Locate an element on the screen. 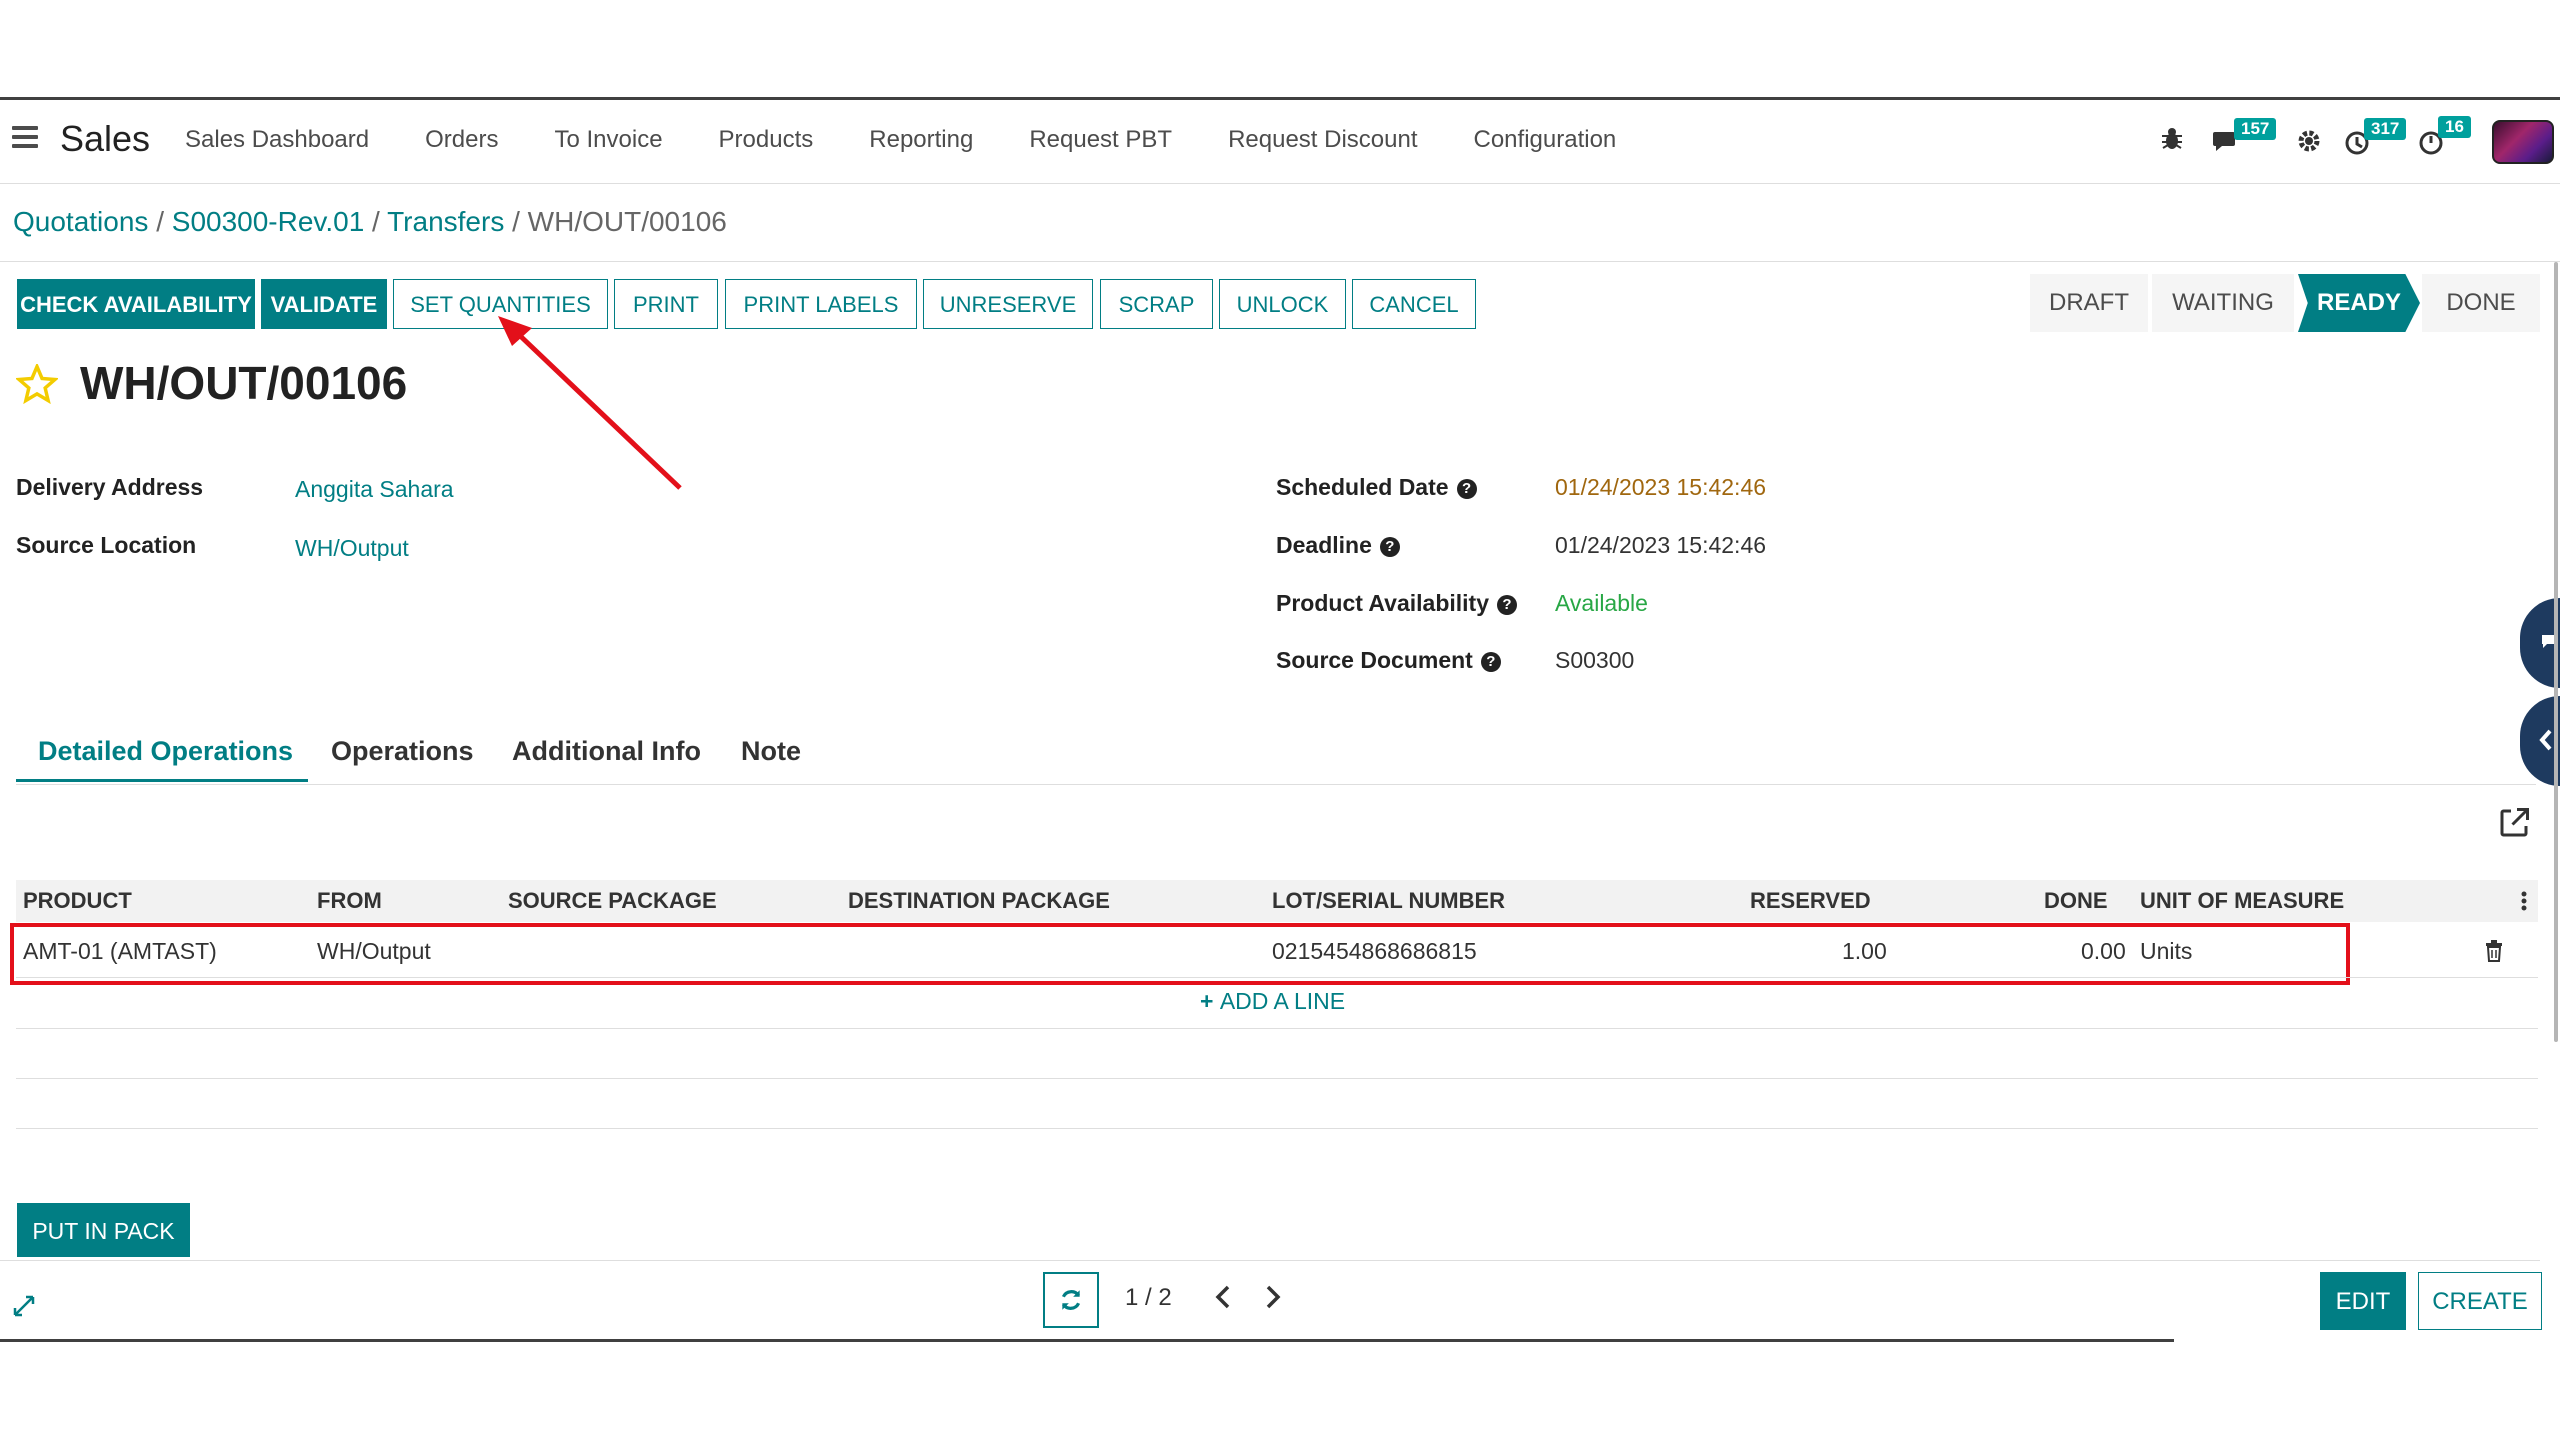 The height and width of the screenshot is (1440, 2560). status-done: DONE is located at coordinates (2481, 303).